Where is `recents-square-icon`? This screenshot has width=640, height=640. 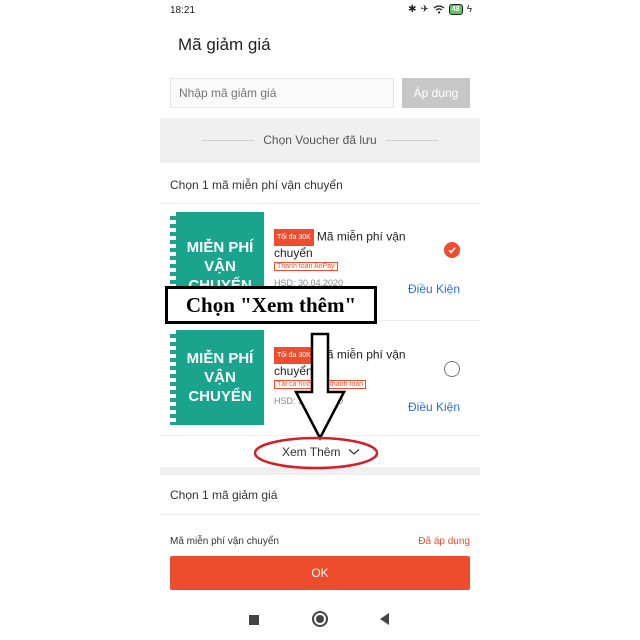
recents-square-icon is located at coordinates (254, 620).